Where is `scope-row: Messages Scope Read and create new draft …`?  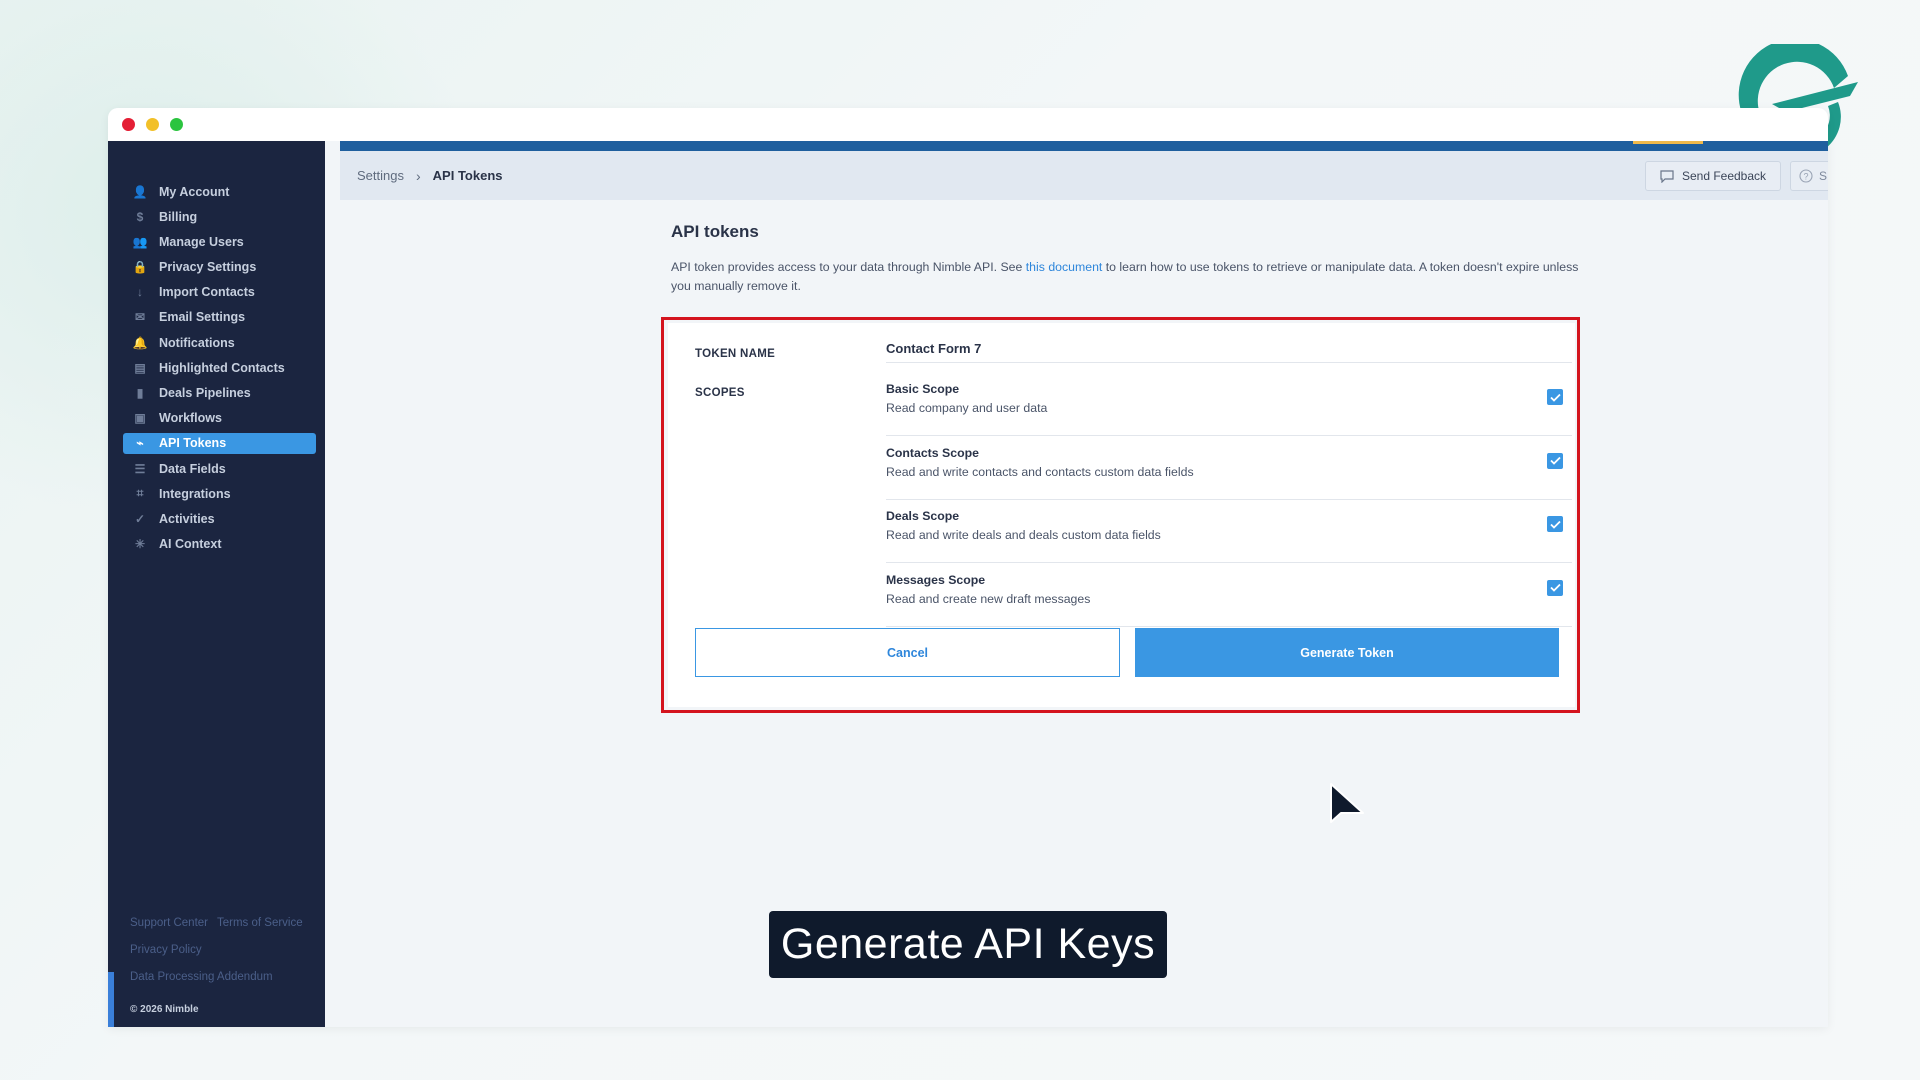
scope-row: Messages Scope Read and create new draft … is located at coordinates (1229, 595).